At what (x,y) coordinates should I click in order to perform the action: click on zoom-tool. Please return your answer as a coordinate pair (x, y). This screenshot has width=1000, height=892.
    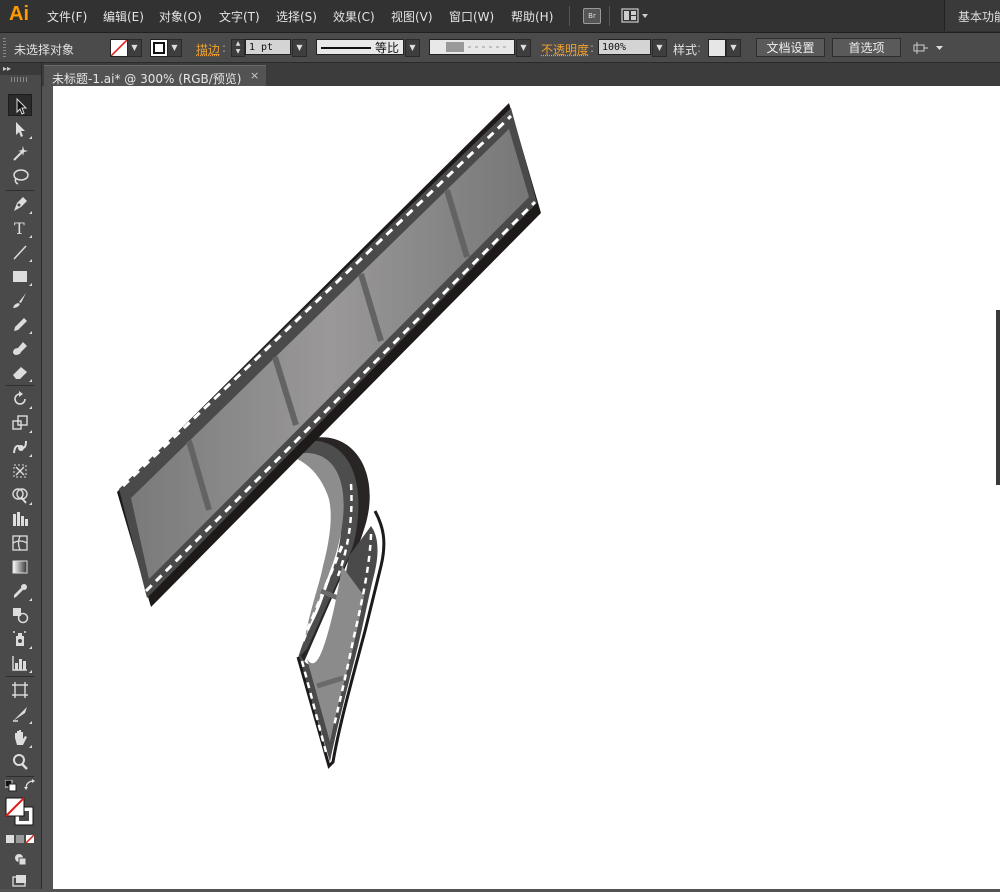
    Looking at the image, I should click on (20, 762).